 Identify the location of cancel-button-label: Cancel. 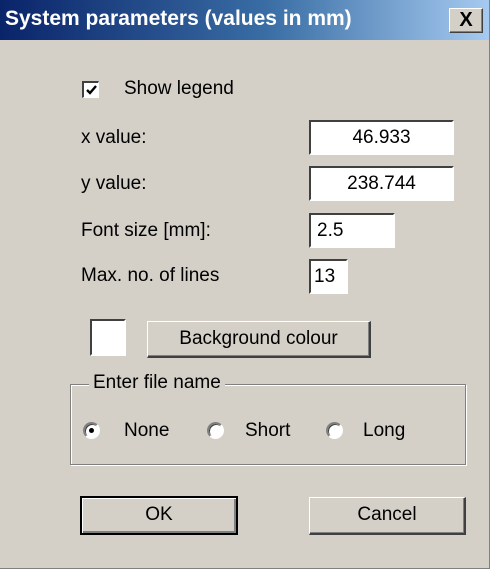
(387, 514).